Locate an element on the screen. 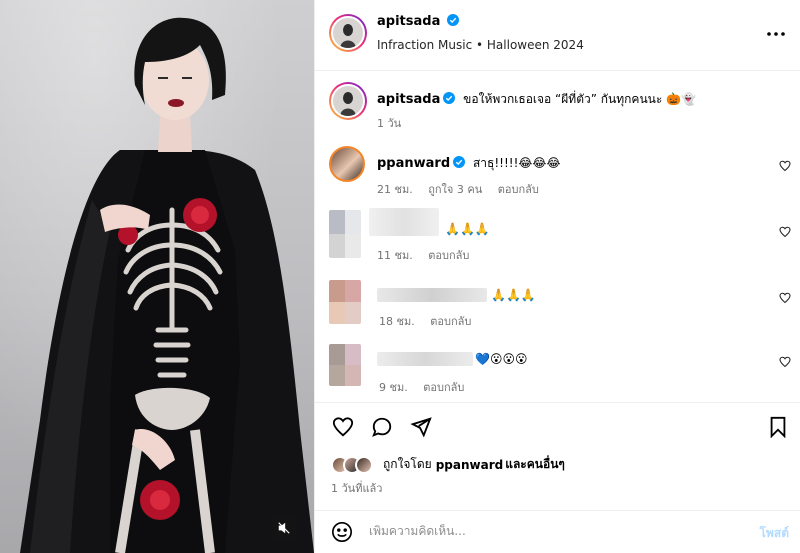 Image resolution: width=800 pixels, height=553 pixels. caption-text: ขอให้พวกเธอเจอ “ผีที่ตัว” กันทุกคนนะ 🎃👻 is located at coordinates (579, 99).